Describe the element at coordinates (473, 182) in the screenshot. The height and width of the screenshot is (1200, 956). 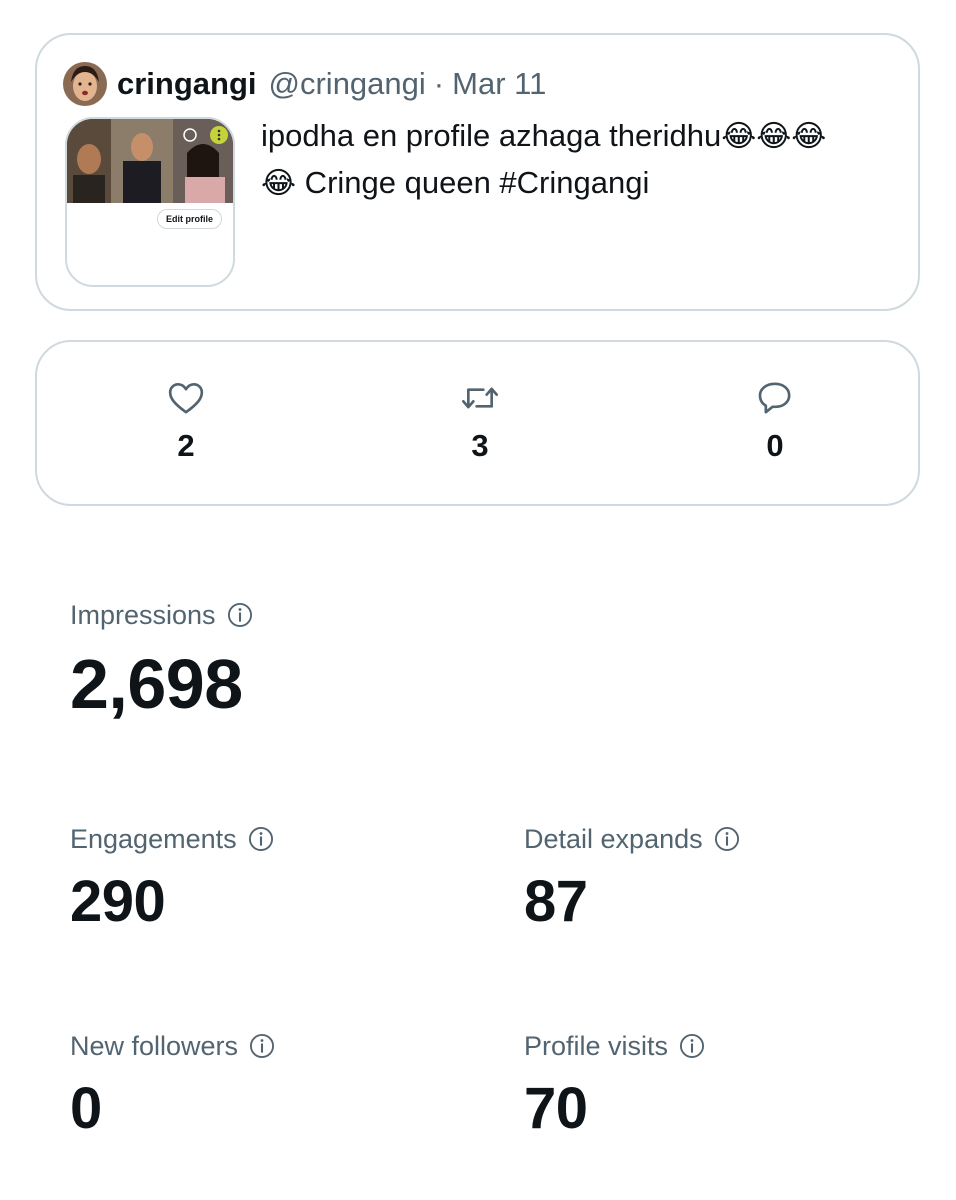
I see `tweet-text-line-2: Cringe queen #Cringangi` at that location.